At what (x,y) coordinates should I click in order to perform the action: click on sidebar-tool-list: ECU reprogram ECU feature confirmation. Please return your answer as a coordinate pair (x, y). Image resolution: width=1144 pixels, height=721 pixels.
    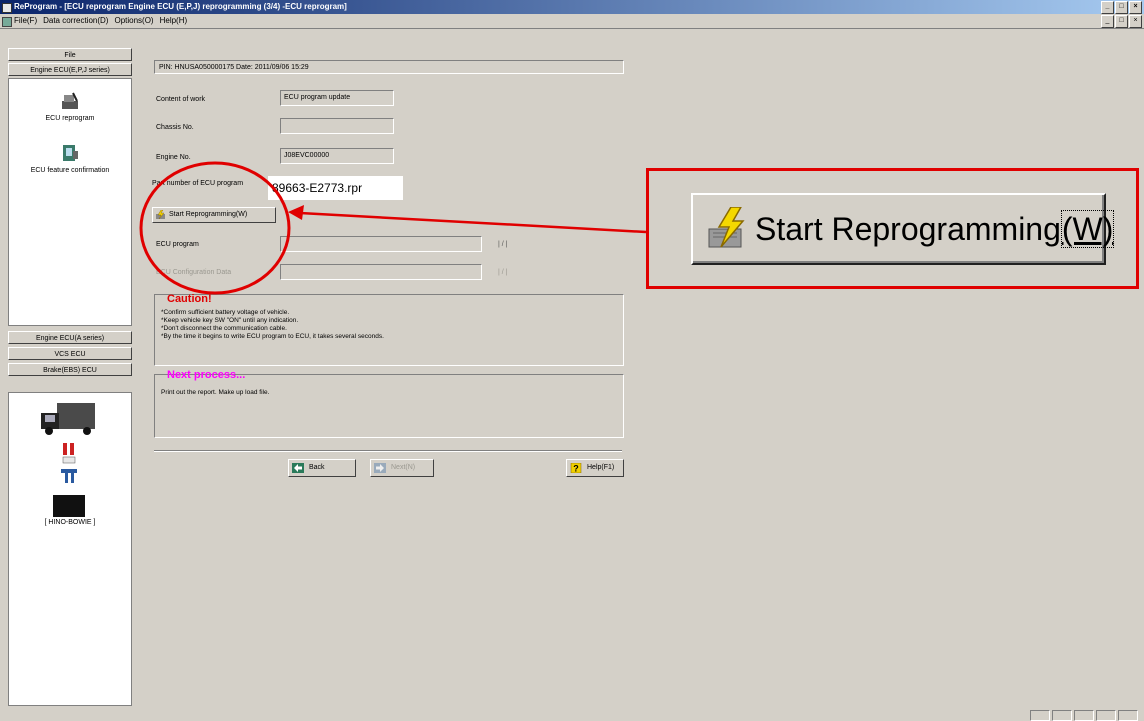
    Looking at the image, I should click on (70, 202).